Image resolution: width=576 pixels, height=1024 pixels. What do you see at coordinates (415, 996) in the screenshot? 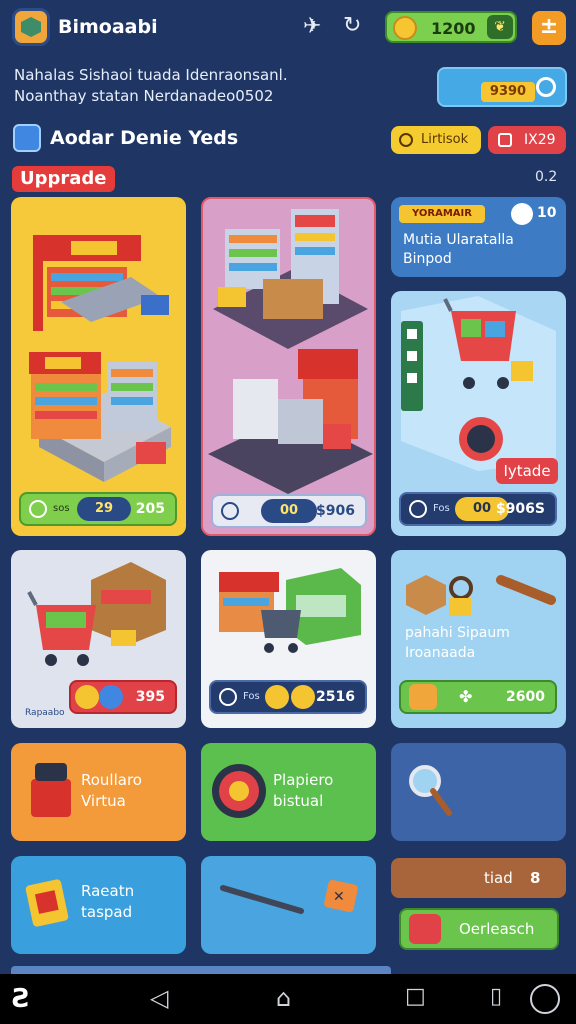
I see `recents-icon: □` at bounding box center [415, 996].